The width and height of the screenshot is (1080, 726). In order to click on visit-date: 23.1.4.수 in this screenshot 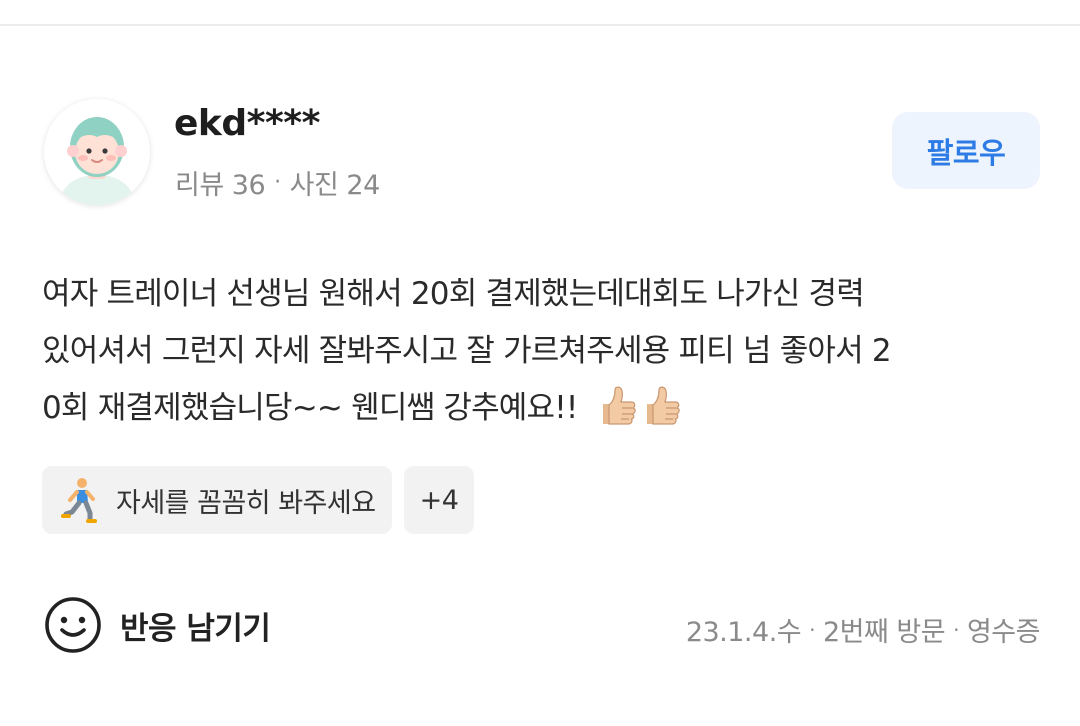, I will do `click(743, 632)`.